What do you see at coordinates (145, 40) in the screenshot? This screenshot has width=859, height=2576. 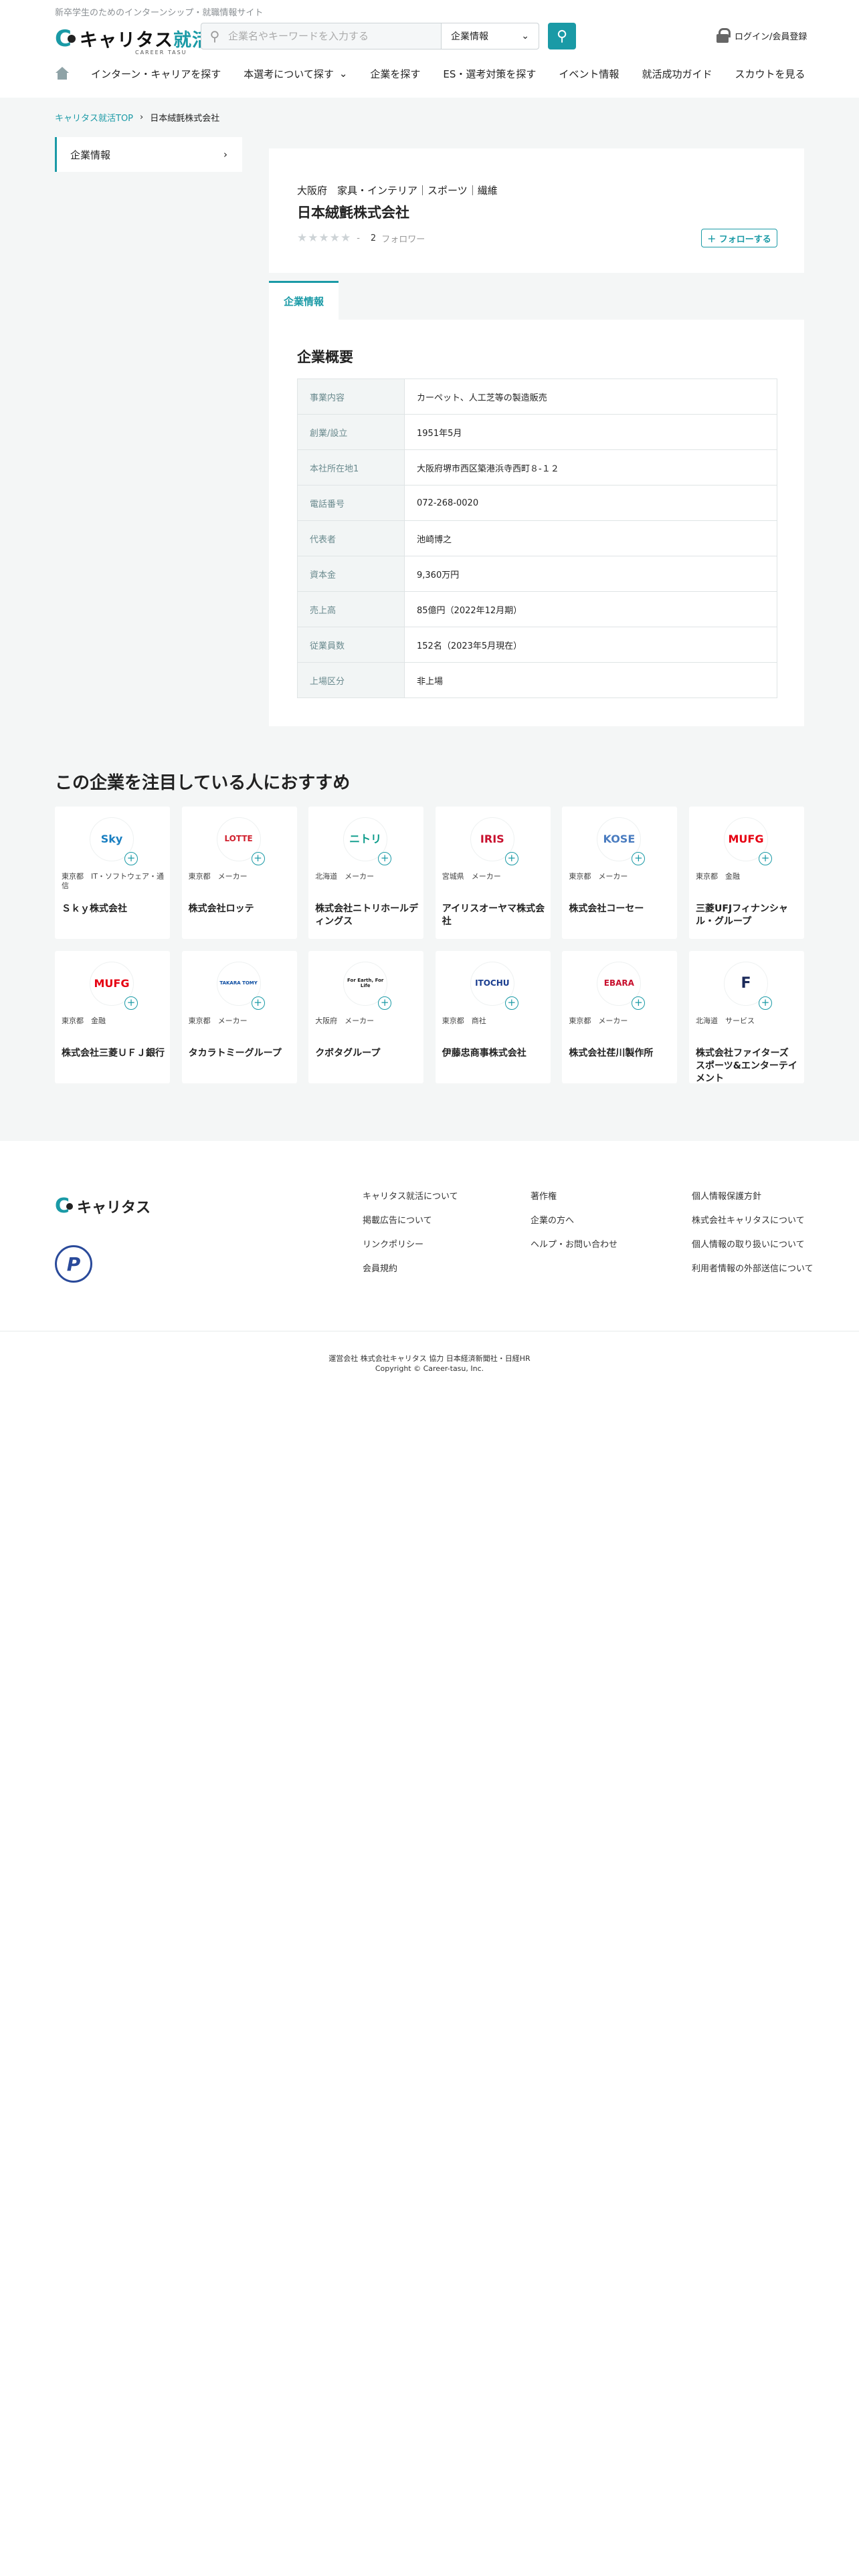 I see `logo-text: キャリタス就活` at bounding box center [145, 40].